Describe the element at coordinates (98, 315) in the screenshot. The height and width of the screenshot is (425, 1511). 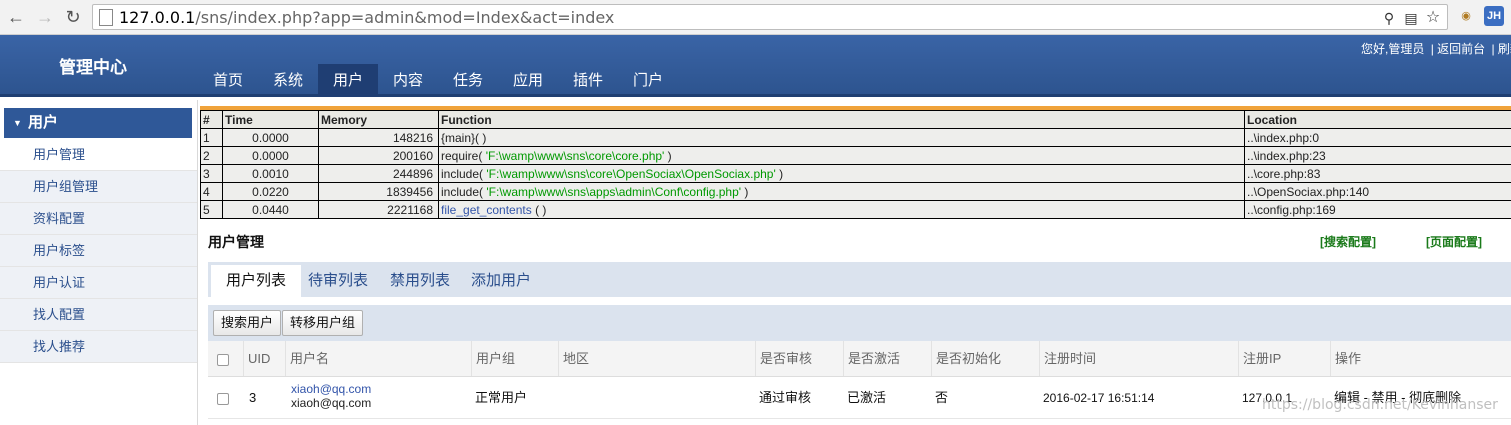
I see `sidebar-item-find-config: 找人配置` at that location.